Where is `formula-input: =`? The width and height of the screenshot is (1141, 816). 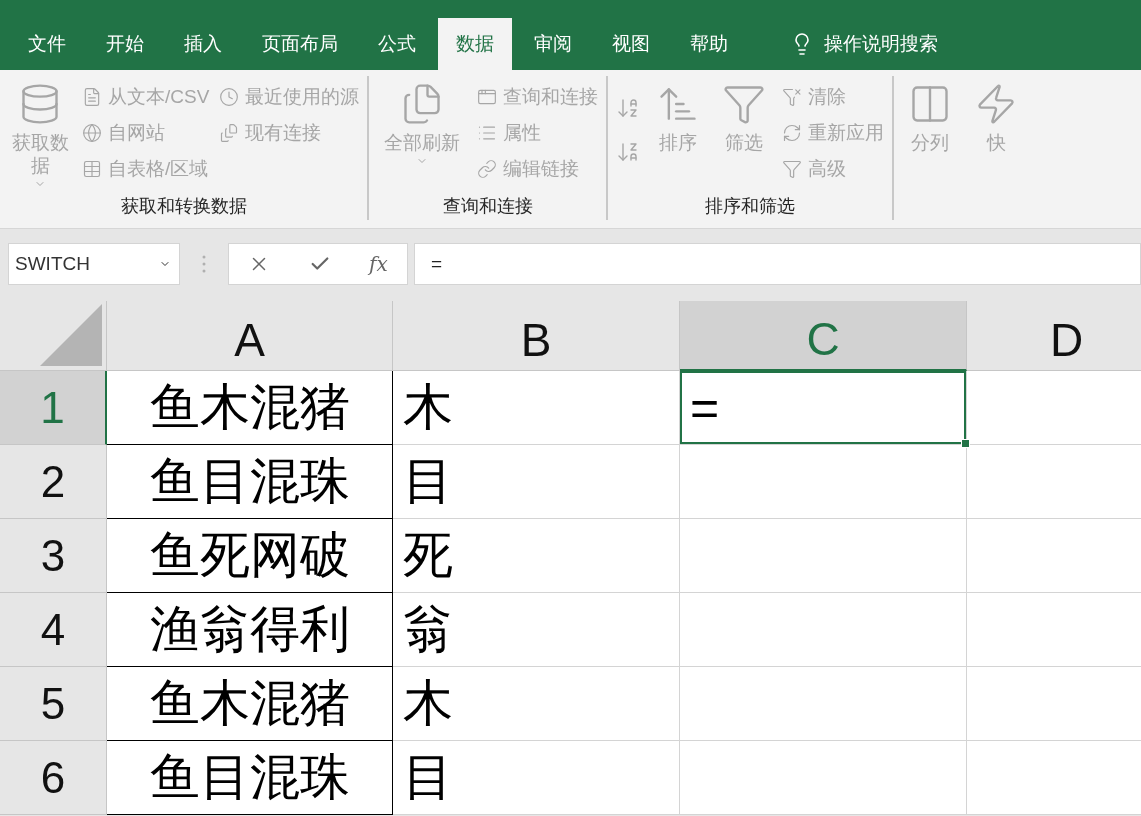 formula-input: = is located at coordinates (777, 264).